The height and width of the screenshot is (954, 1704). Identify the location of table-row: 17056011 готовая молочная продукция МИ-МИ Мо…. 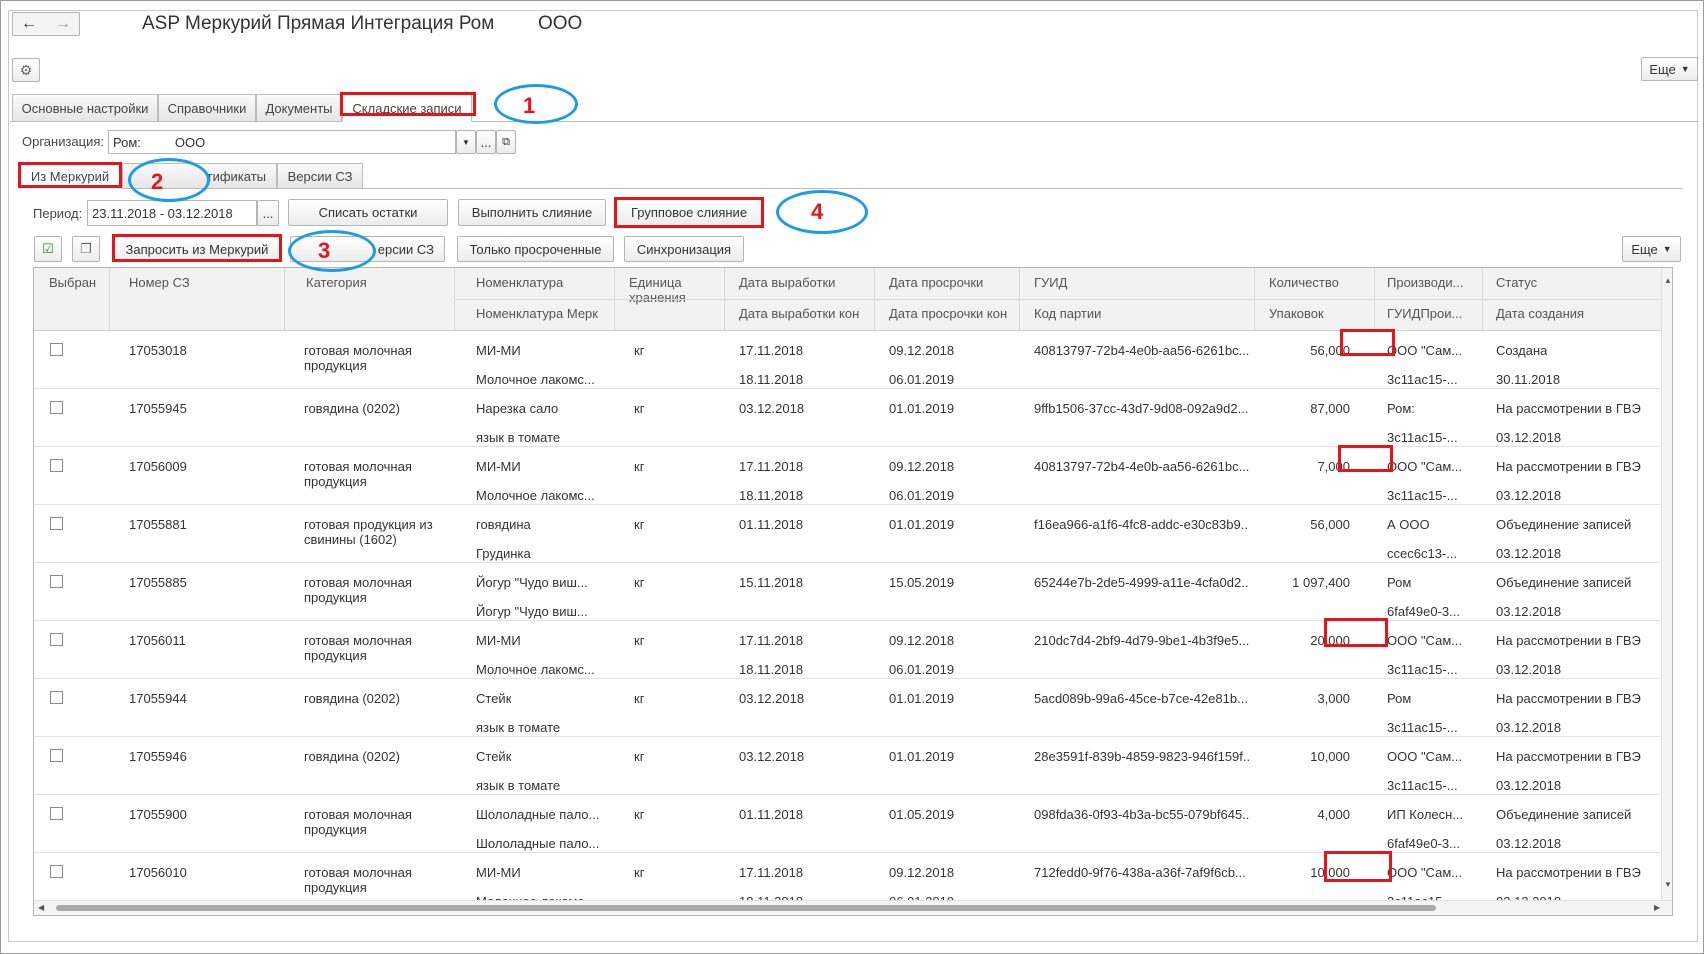
(847, 649).